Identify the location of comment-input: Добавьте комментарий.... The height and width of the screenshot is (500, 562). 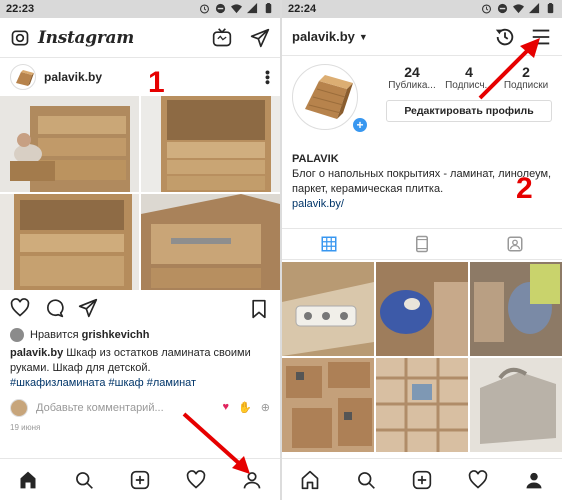
(100, 408).